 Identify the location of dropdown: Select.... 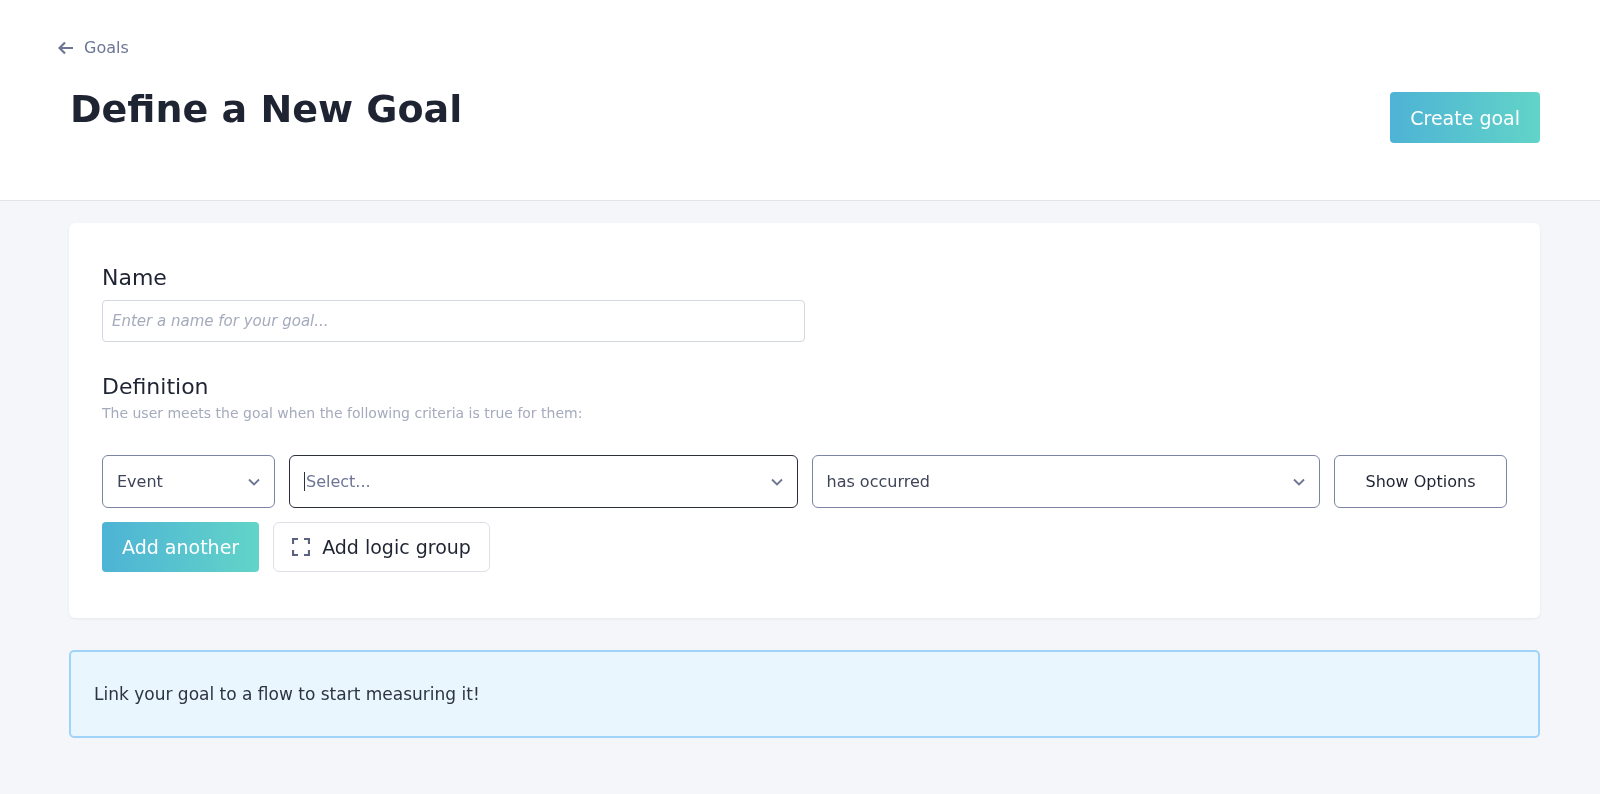
(543, 481).